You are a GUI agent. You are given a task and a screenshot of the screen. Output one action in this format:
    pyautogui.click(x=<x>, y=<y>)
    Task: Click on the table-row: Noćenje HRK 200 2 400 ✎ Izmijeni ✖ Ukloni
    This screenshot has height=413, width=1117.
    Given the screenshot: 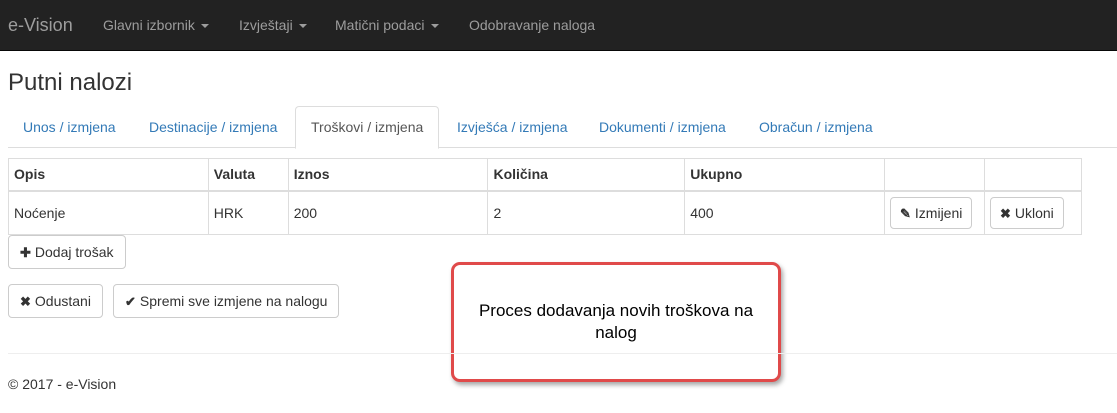 What is the action you would take?
    pyautogui.click(x=545, y=212)
    